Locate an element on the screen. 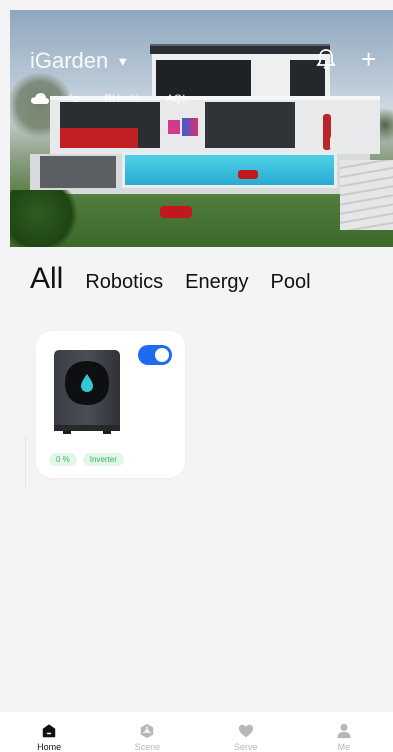  nav-me: Me is located at coordinates (344, 732).